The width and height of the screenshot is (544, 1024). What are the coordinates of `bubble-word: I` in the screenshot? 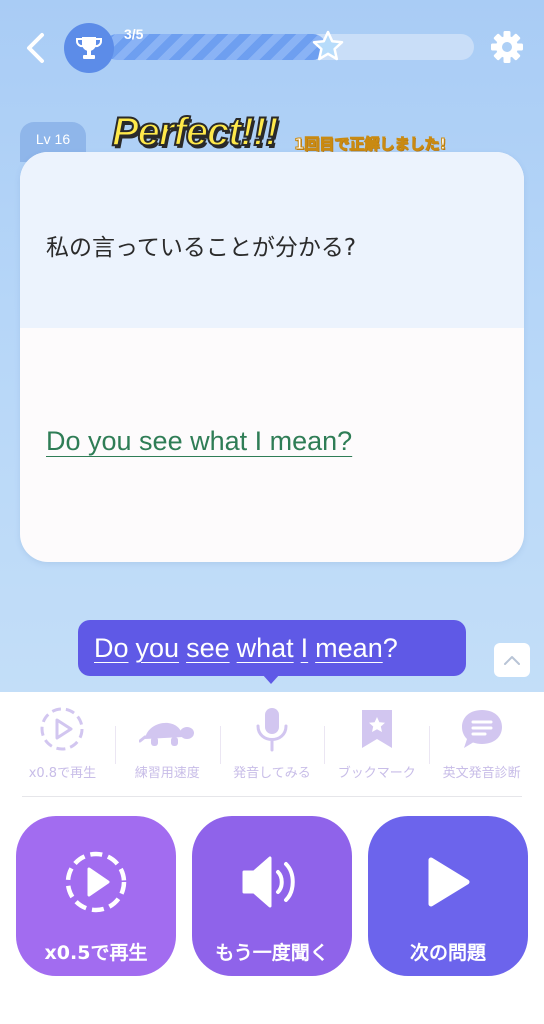 It's located at (305, 648).